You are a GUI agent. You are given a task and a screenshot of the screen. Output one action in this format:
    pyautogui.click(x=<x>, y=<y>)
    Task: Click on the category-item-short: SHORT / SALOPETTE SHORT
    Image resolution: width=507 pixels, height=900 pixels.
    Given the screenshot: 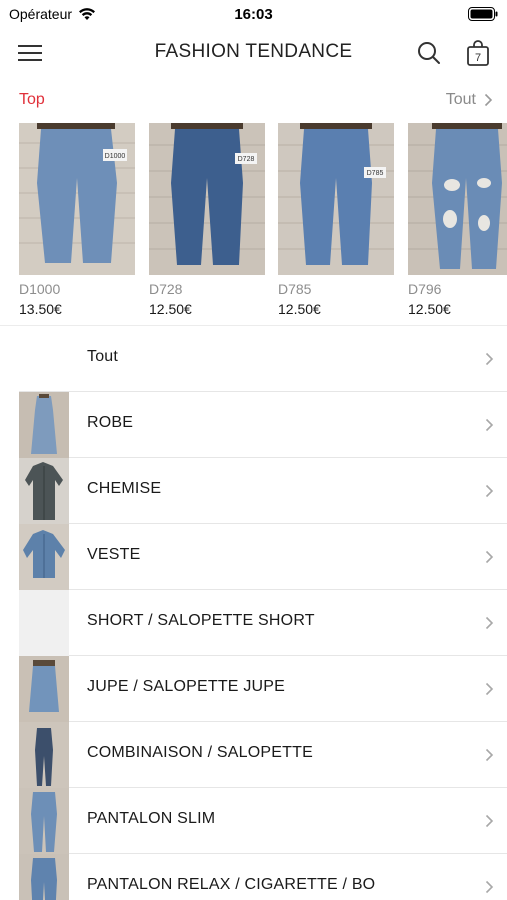 What is the action you would take?
    pyautogui.click(x=253, y=623)
    